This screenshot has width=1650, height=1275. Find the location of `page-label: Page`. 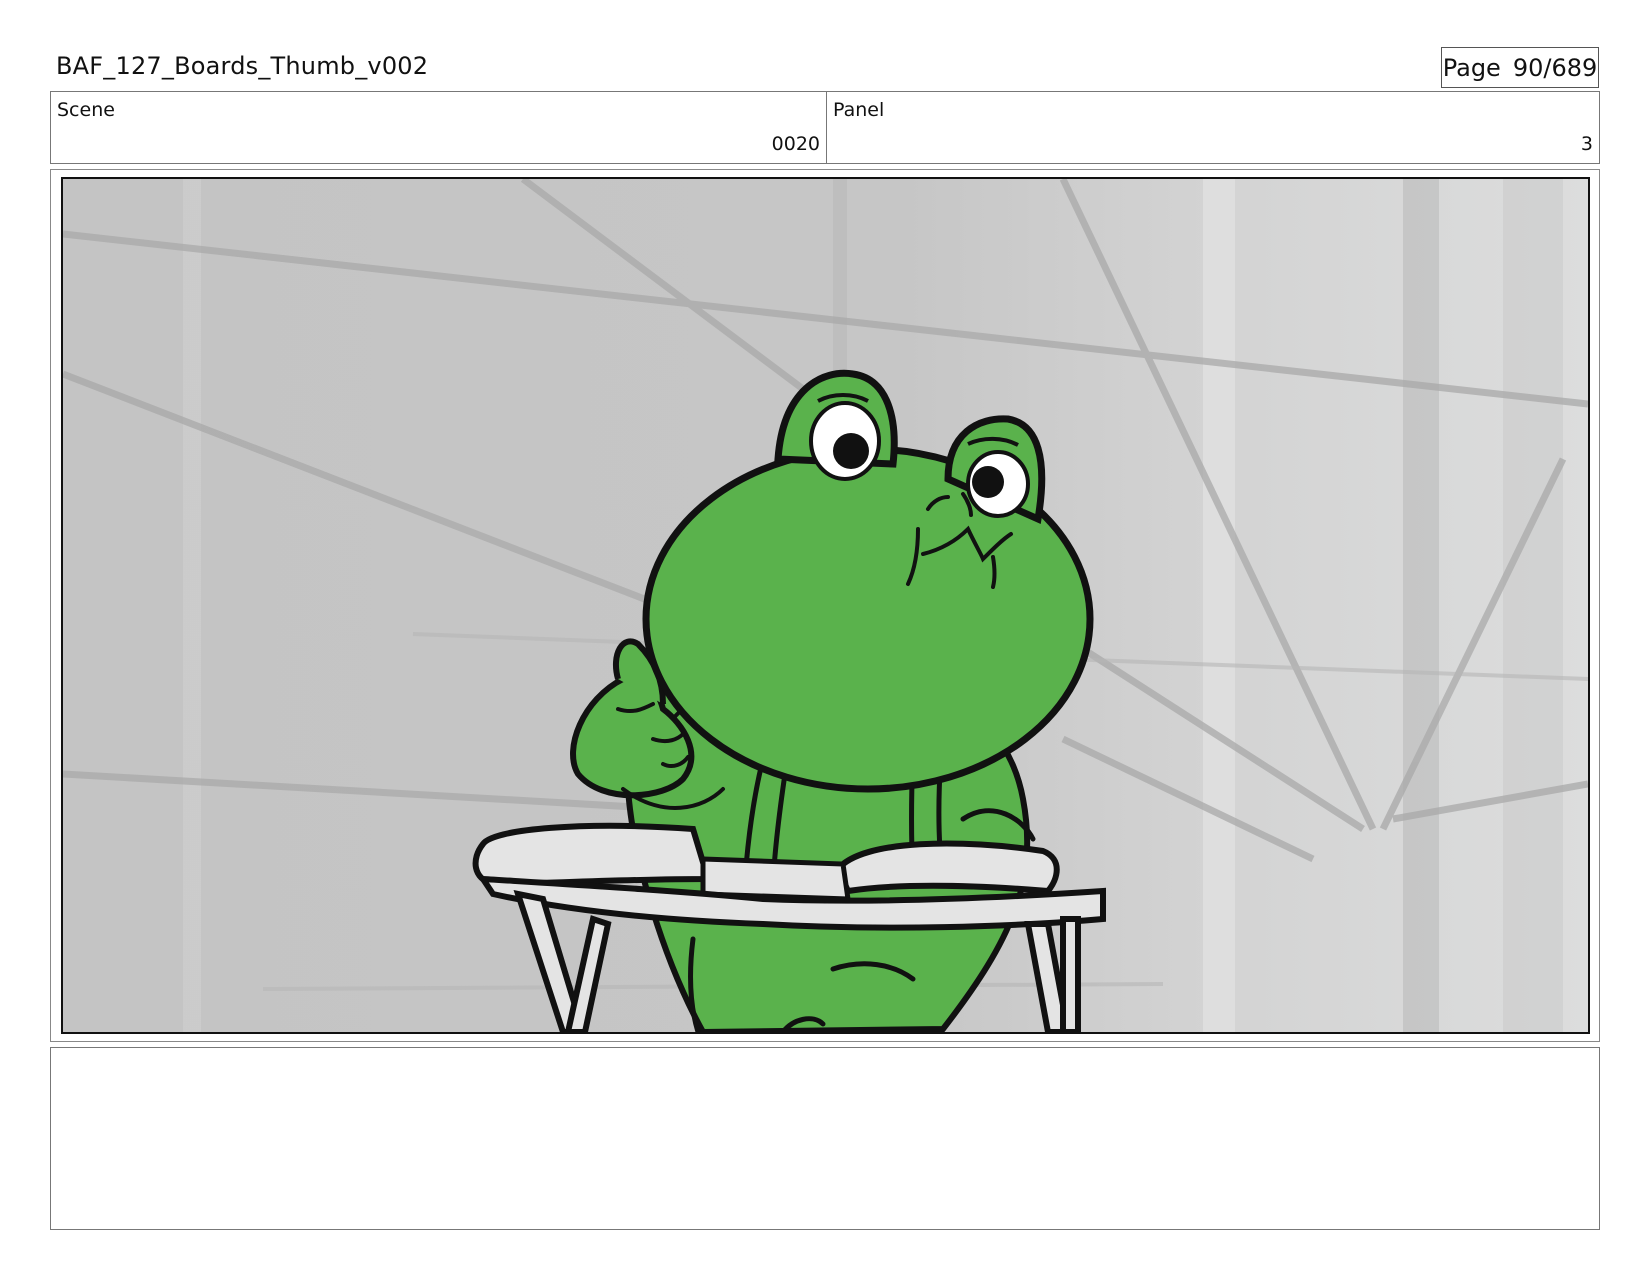

page-label: Page is located at coordinates (1471, 67).